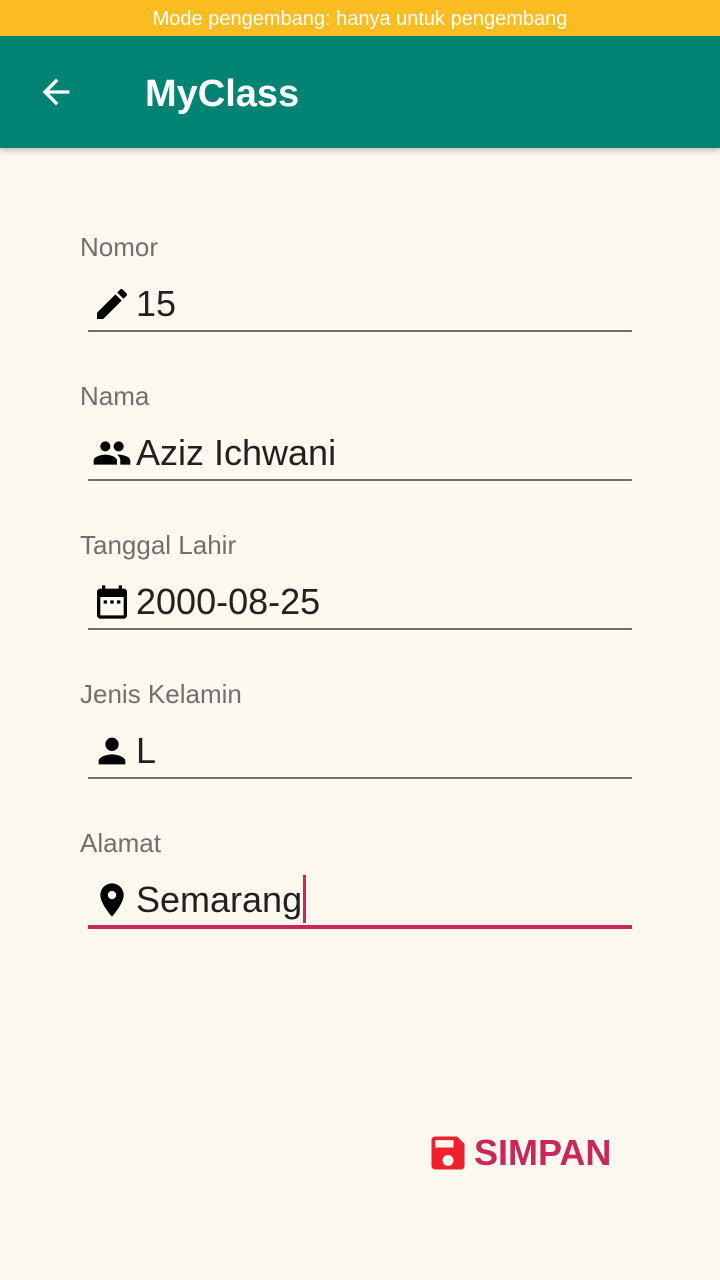 This screenshot has height=1280, width=720. What do you see at coordinates (156, 303) in the screenshot?
I see `nomor-value: 15` at bounding box center [156, 303].